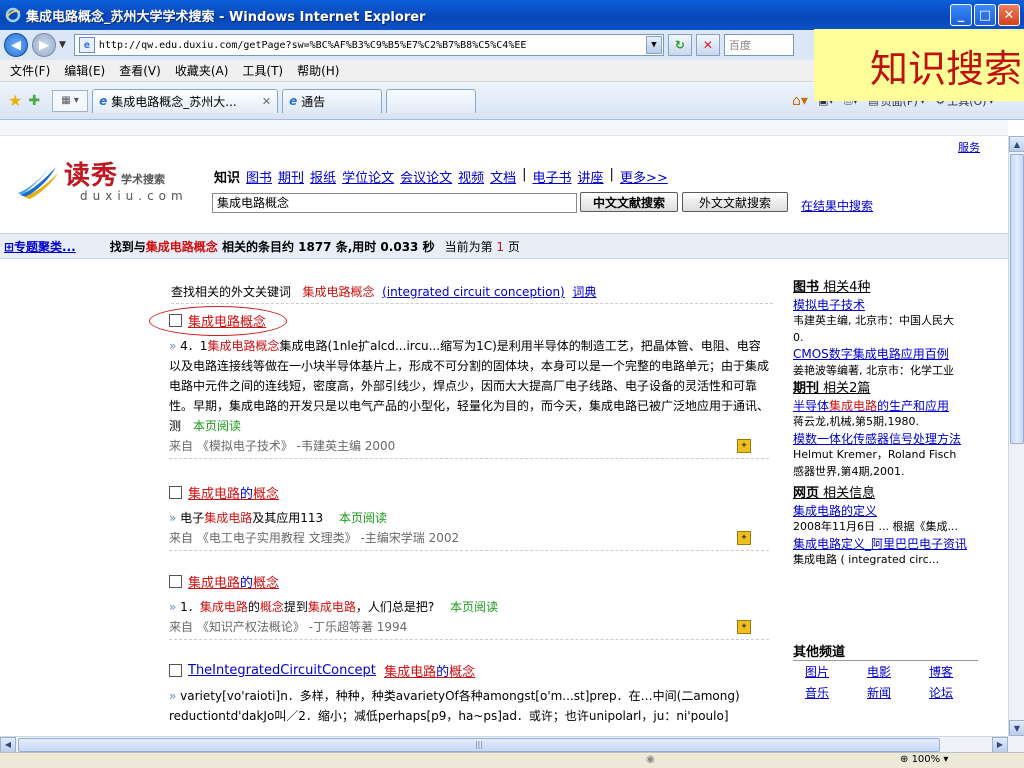 Image resolution: width=1024 pixels, height=768 pixels. Describe the element at coordinates (8, 744) in the screenshot. I see `scroll-left-icon: ◀` at that location.